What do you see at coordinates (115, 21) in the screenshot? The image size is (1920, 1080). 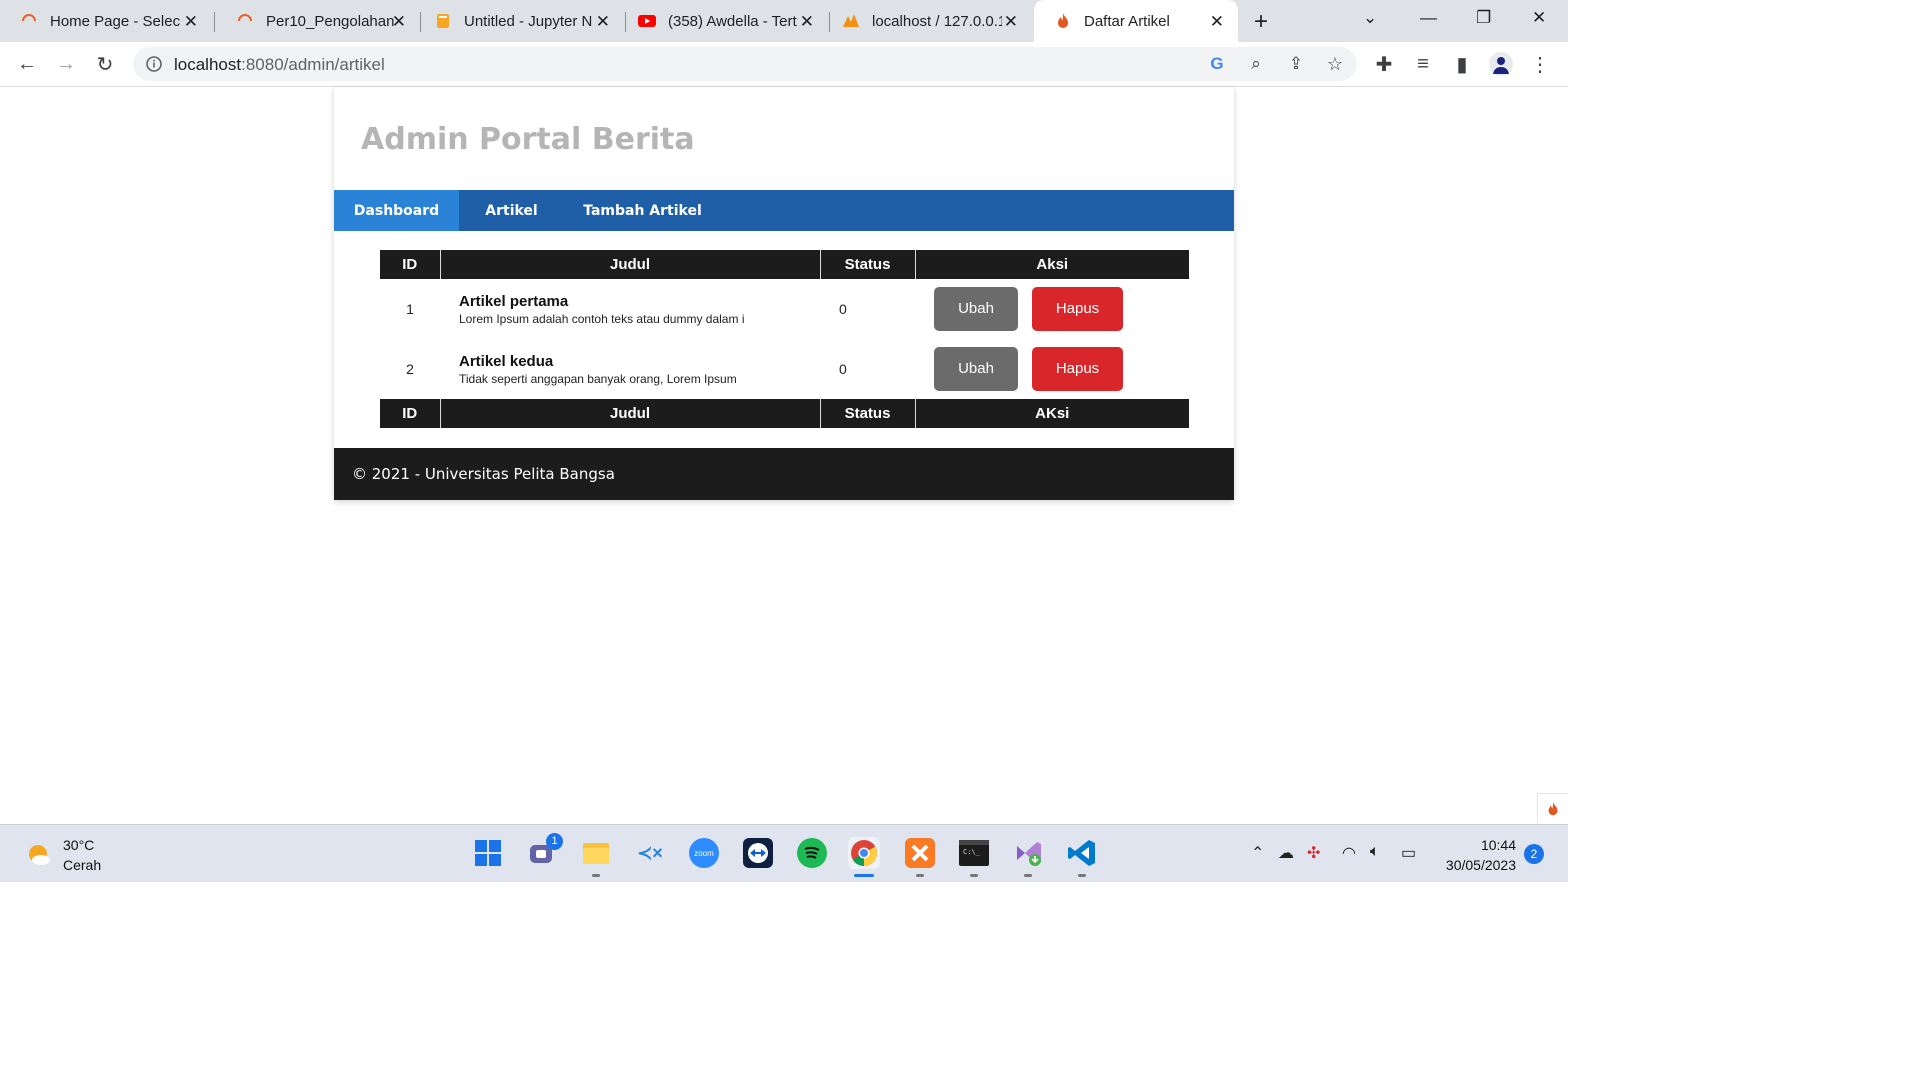 I see `tab-title: Home Page - Select` at bounding box center [115, 21].